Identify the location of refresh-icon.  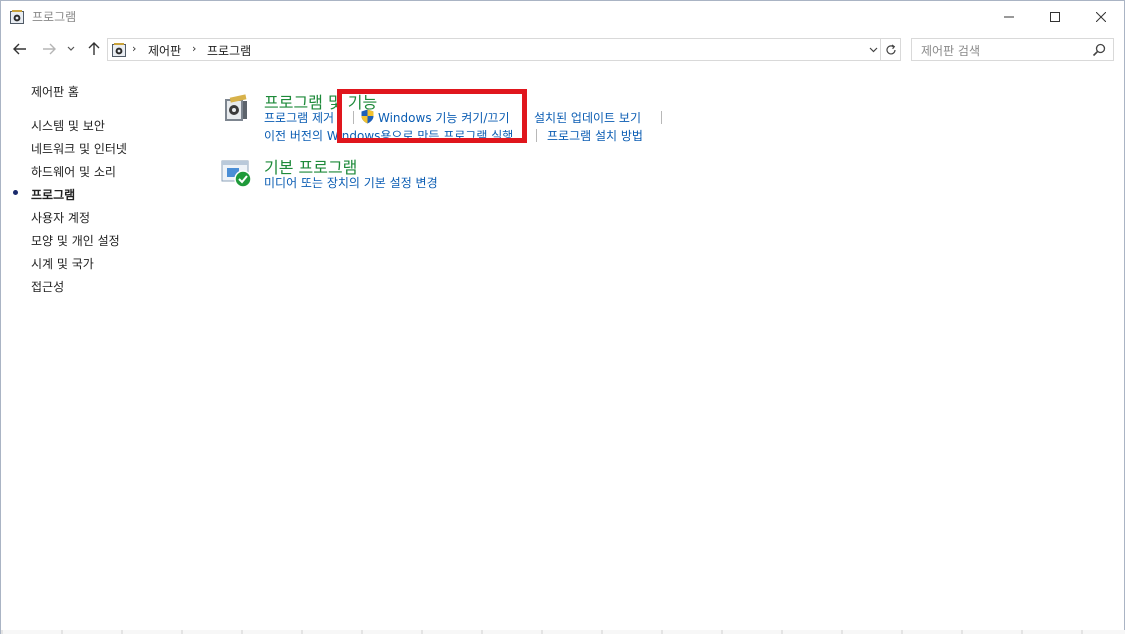
(890, 49).